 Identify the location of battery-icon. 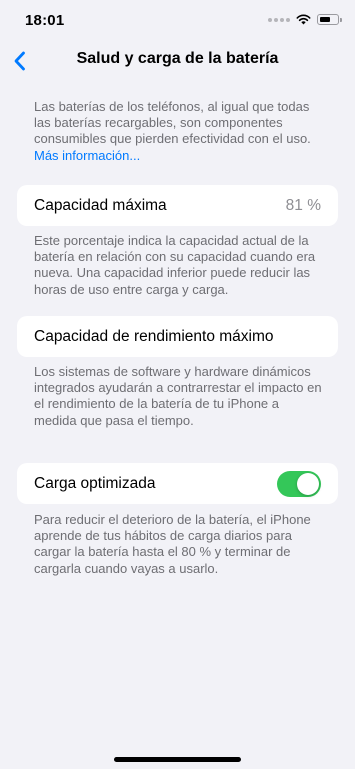
(329, 19).